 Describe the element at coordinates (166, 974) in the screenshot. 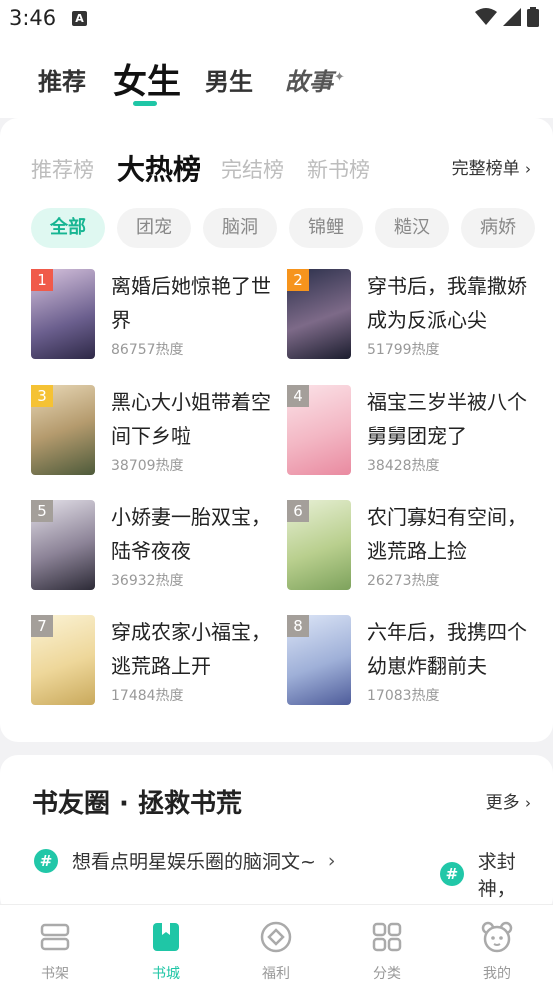

I see `tab-label: 书城` at that location.